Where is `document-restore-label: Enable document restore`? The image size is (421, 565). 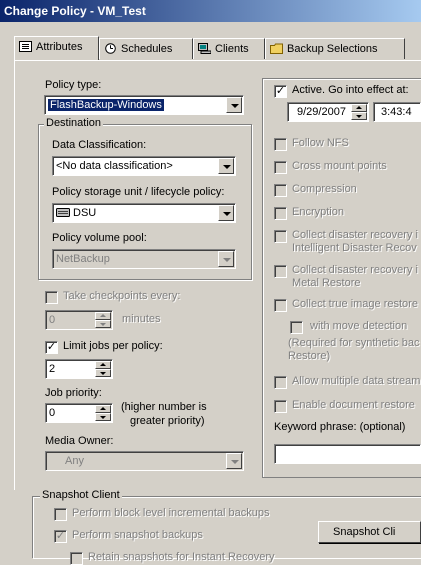 document-restore-label: Enable document restore is located at coordinates (353, 405).